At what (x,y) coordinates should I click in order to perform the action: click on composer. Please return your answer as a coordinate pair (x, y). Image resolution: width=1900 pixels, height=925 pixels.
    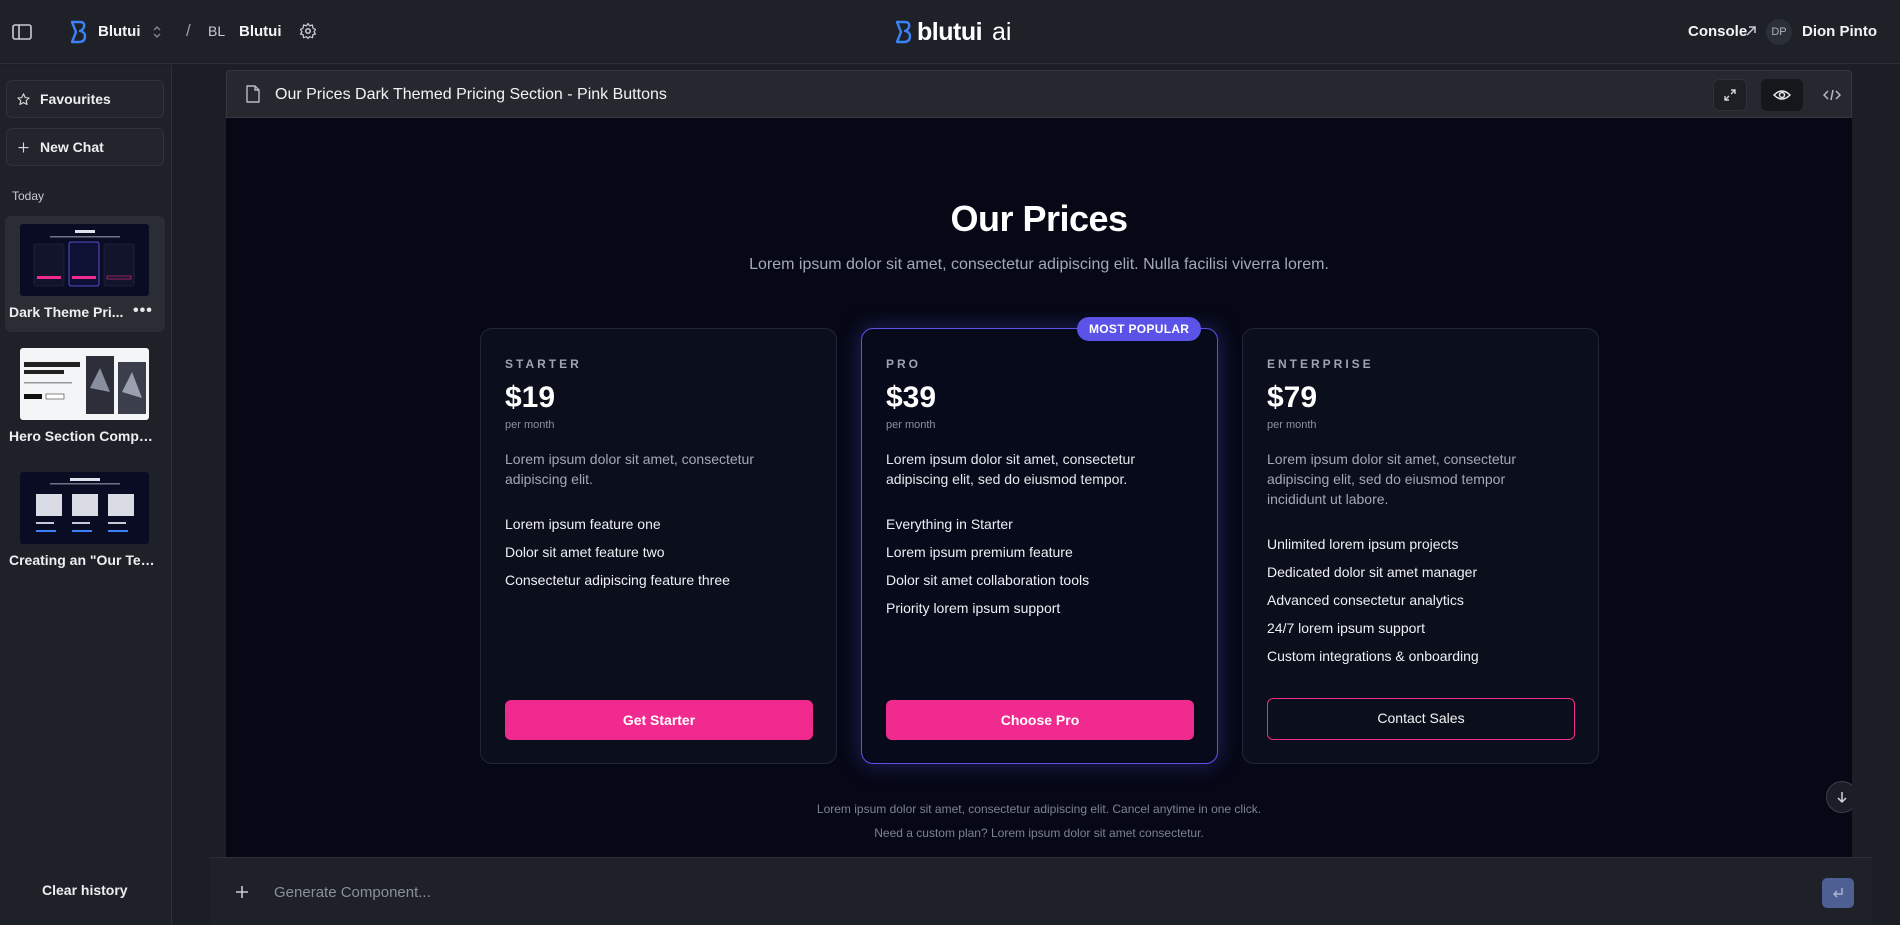
    Looking at the image, I should click on (1041, 891).